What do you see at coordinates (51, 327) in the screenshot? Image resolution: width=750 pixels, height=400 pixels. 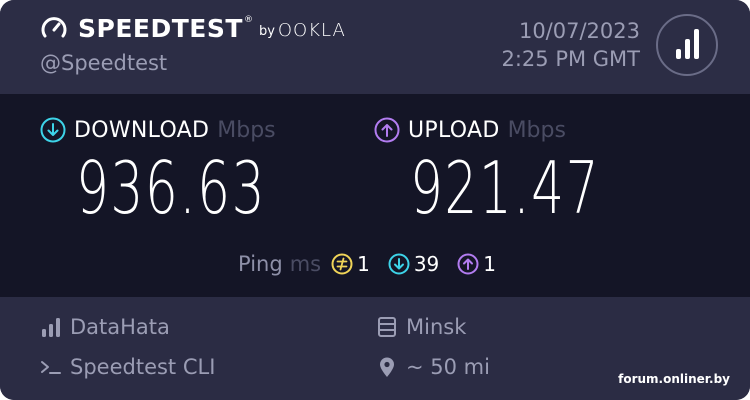 I see `signal-bars-icon` at bounding box center [51, 327].